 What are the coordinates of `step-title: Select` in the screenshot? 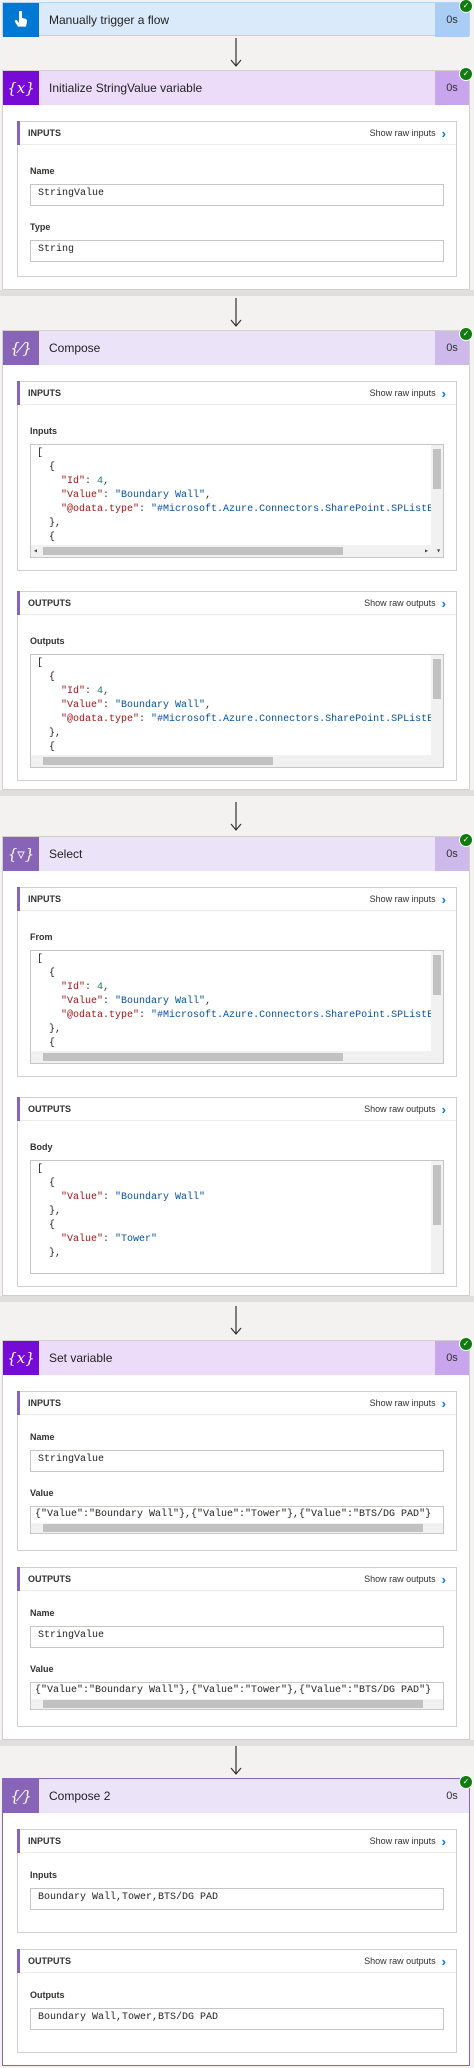 It's located at (66, 854).